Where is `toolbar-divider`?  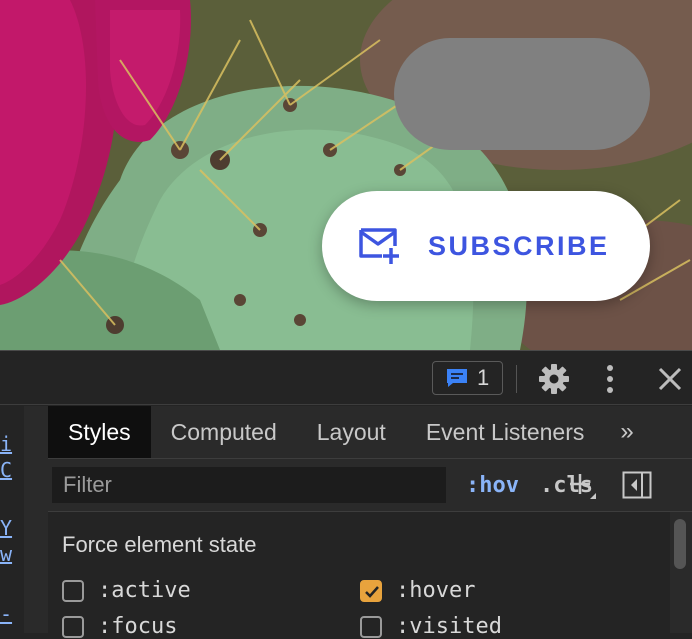 toolbar-divider is located at coordinates (516, 379).